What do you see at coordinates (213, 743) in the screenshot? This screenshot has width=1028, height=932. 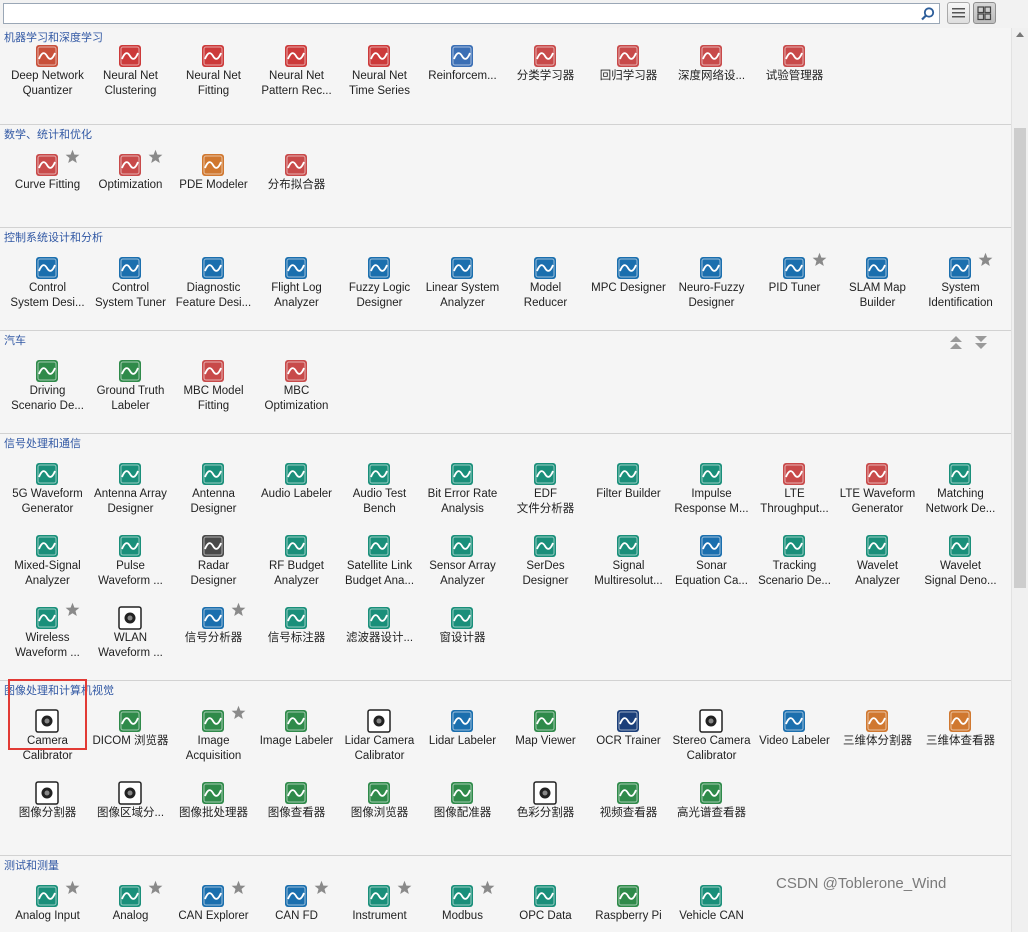 I see `app-tile: Image Acquisition` at bounding box center [213, 743].